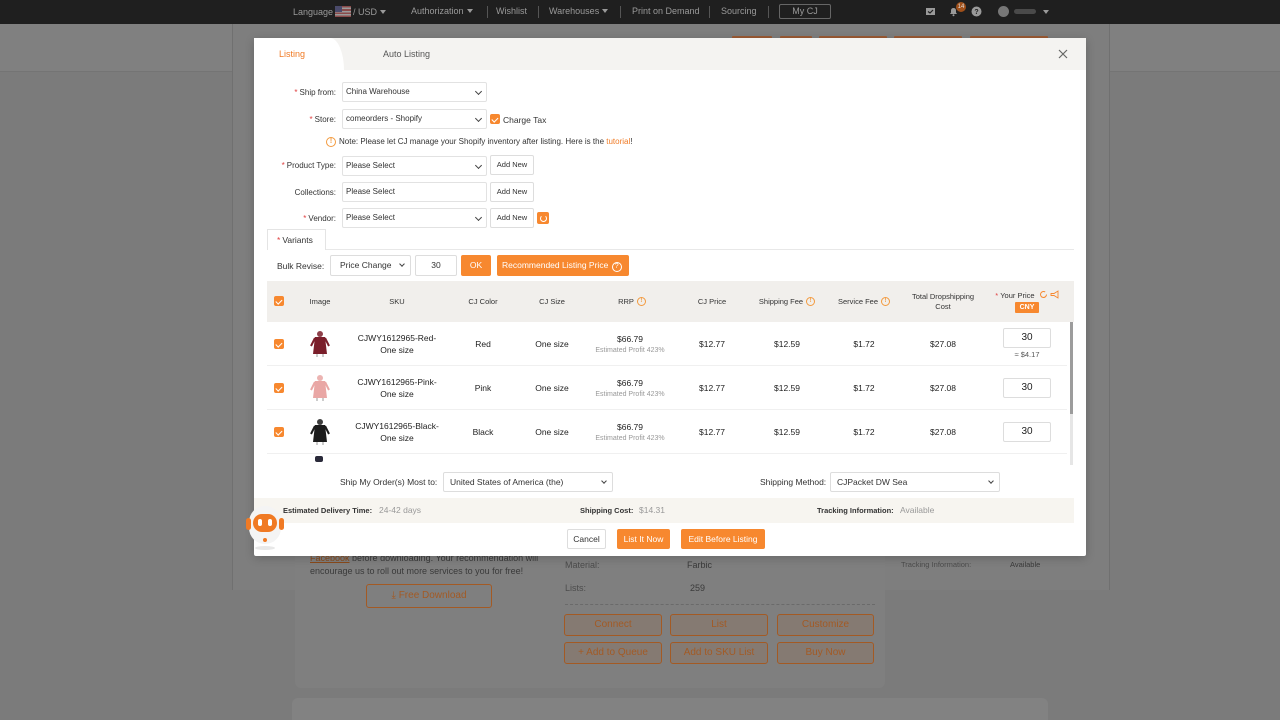 The height and width of the screenshot is (720, 1280). I want to click on free-download-button: ⤓ Free Download, so click(429, 596).